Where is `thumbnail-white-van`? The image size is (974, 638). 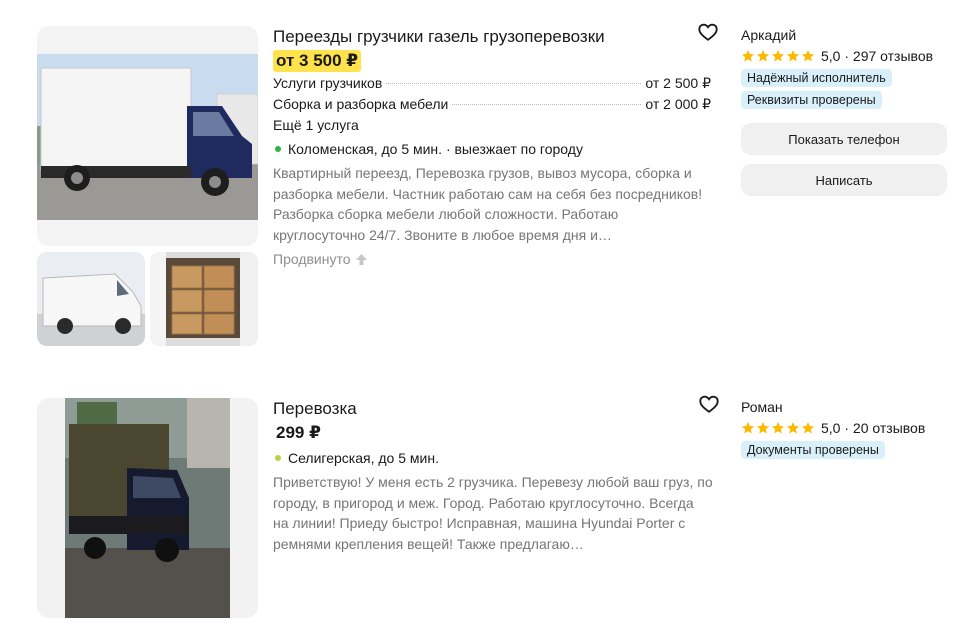 thumbnail-white-van is located at coordinates (91, 299).